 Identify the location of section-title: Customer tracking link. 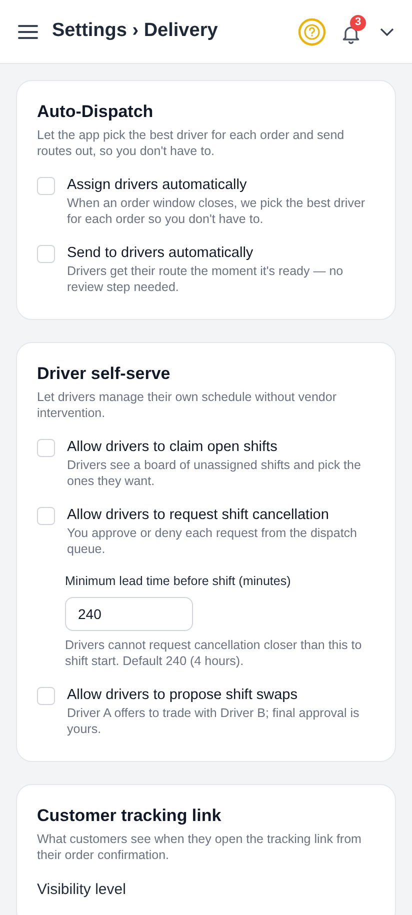
(129, 816).